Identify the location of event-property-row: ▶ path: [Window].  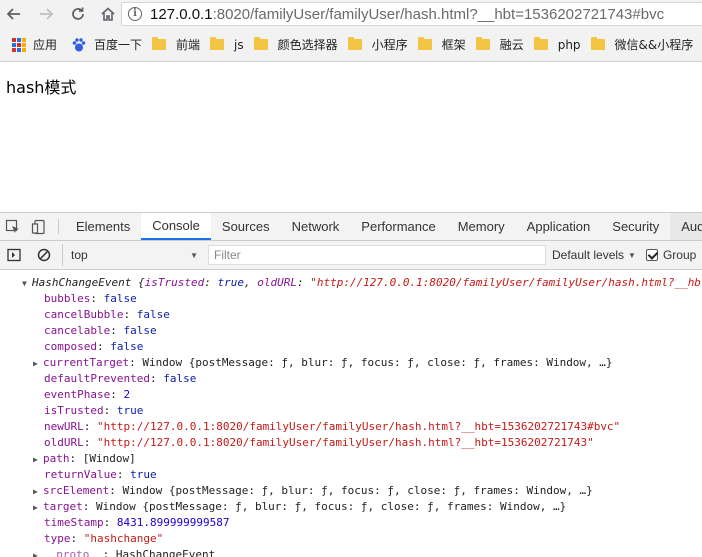
(84, 459).